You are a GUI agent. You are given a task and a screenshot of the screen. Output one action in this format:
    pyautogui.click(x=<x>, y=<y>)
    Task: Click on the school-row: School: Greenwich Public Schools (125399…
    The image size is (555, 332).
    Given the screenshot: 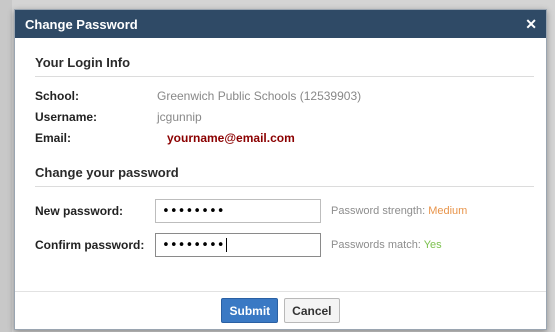 What is the action you would take?
    pyautogui.click(x=284, y=95)
    